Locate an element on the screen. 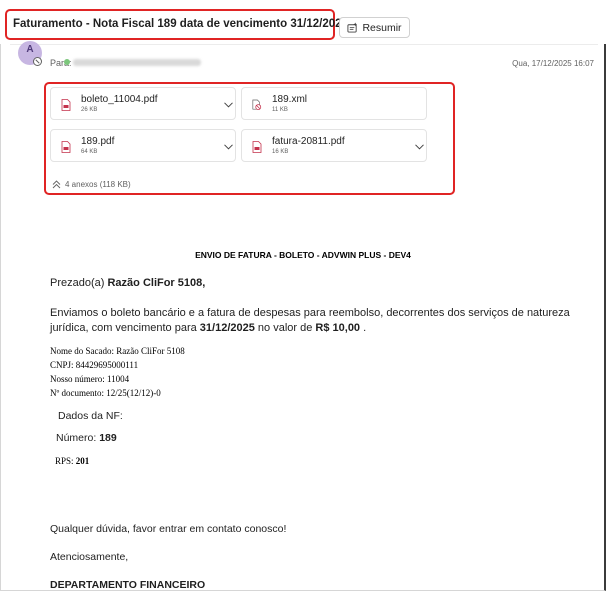  attachment-size: 11 KB is located at coordinates (280, 110).